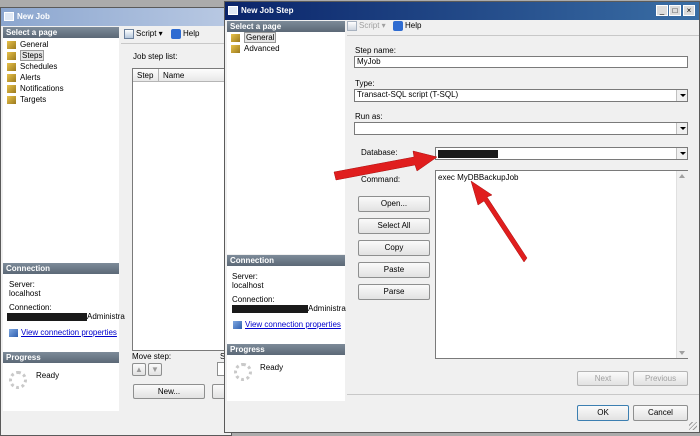 The width and height of the screenshot is (700, 436). What do you see at coordinates (430, 206) in the screenshot?
I see `annotation-arrows` at bounding box center [430, 206].